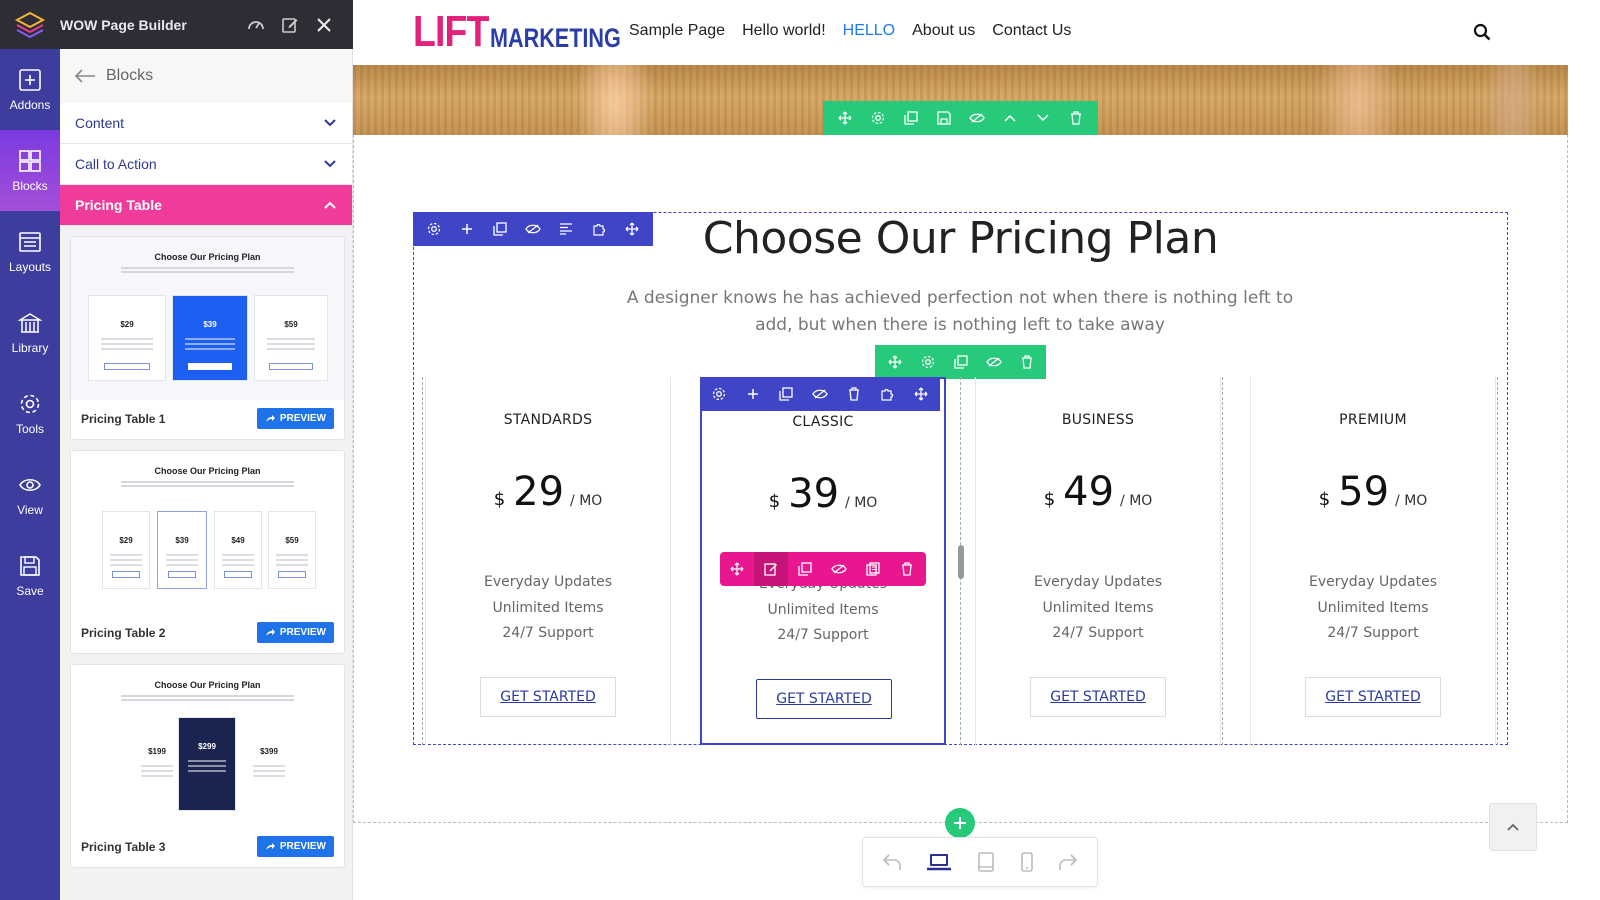 The width and height of the screenshot is (1600, 900). I want to click on block-thumbnail: Choose Our Pricing Plan $199 $299 $399, so click(207, 746).